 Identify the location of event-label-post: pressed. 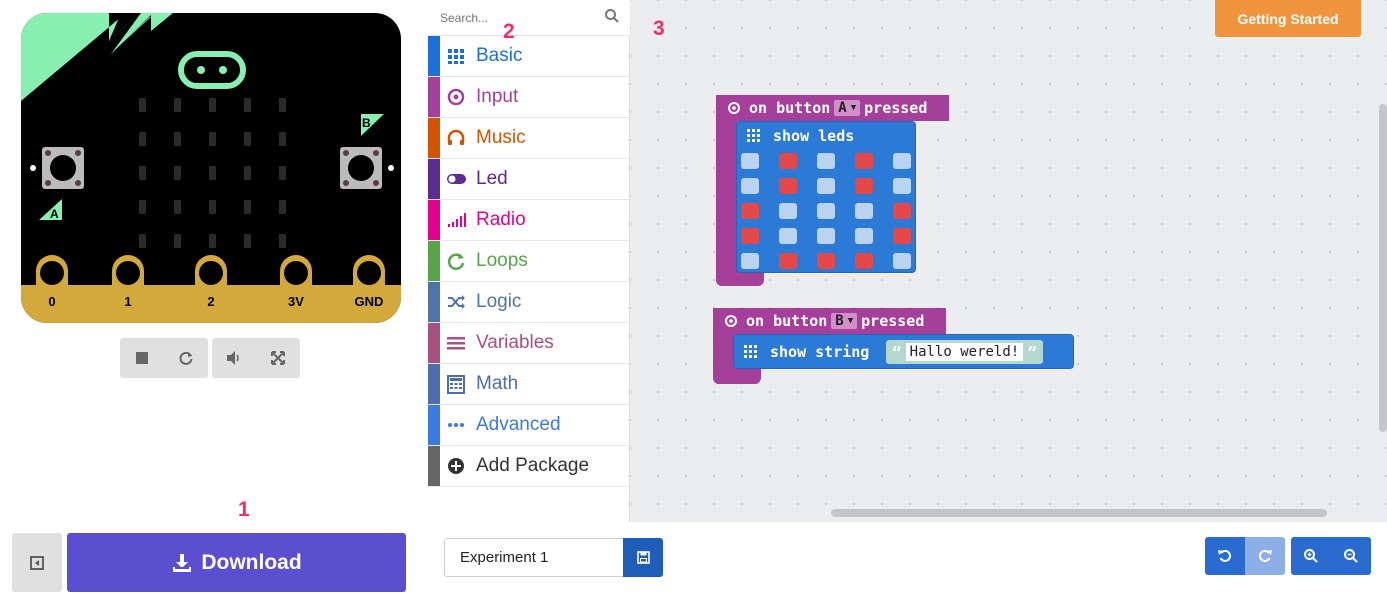
(893, 321).